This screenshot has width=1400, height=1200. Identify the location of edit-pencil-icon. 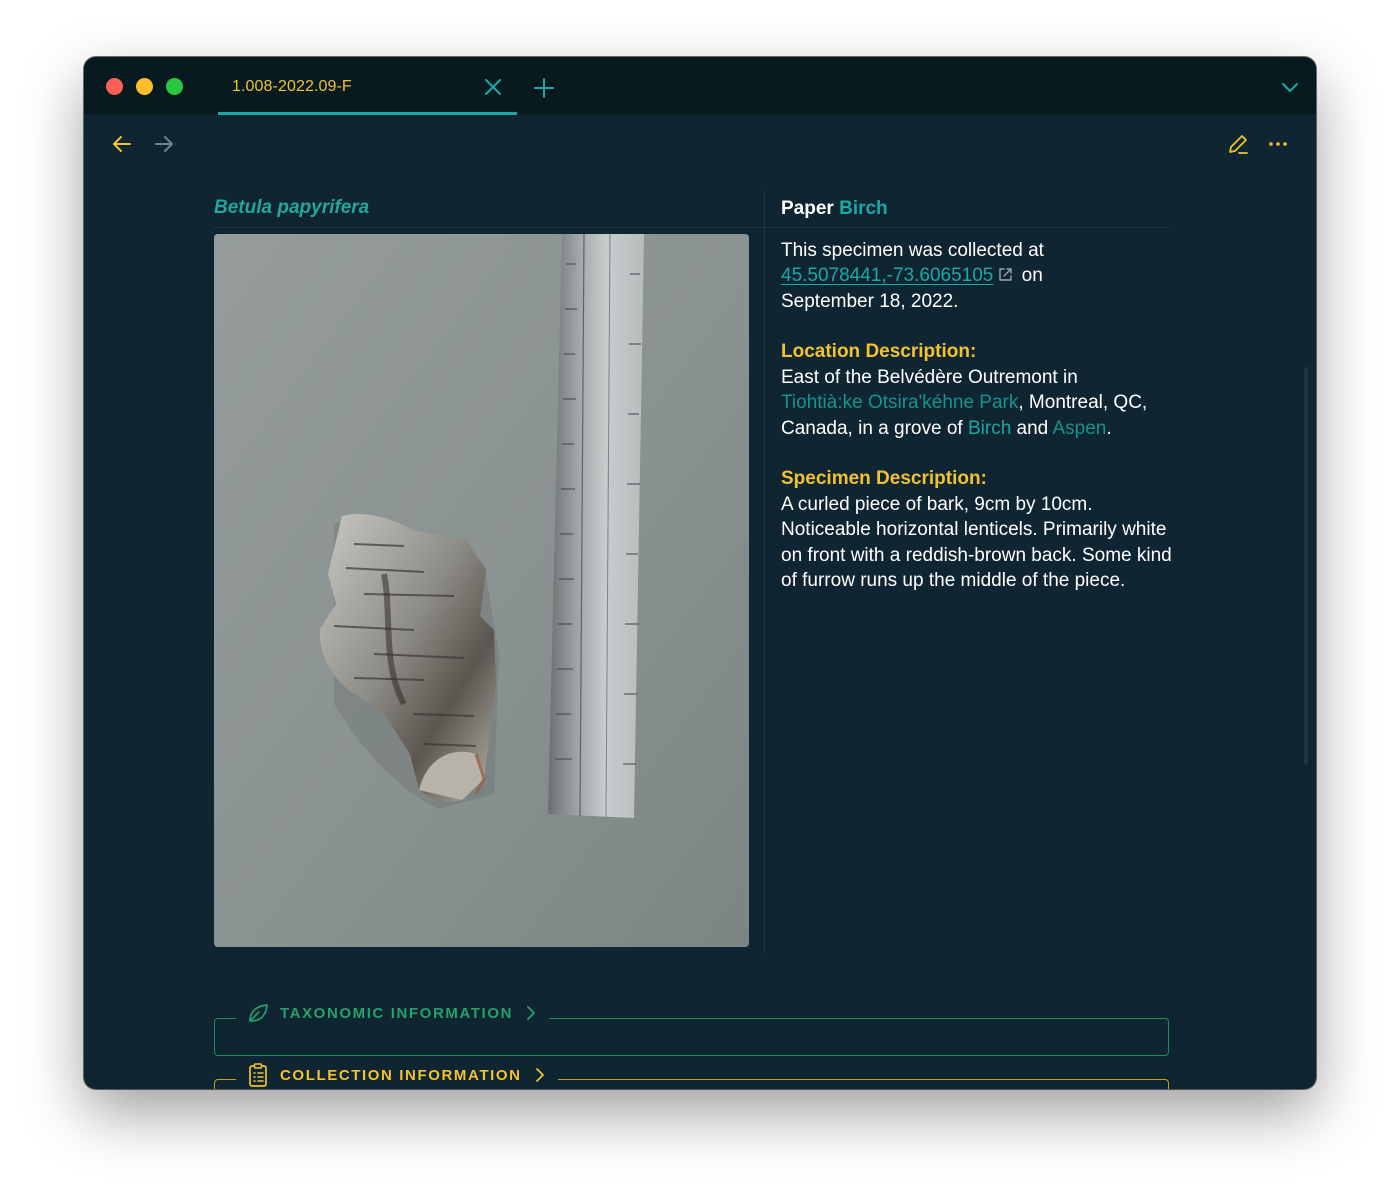
(1238, 144).